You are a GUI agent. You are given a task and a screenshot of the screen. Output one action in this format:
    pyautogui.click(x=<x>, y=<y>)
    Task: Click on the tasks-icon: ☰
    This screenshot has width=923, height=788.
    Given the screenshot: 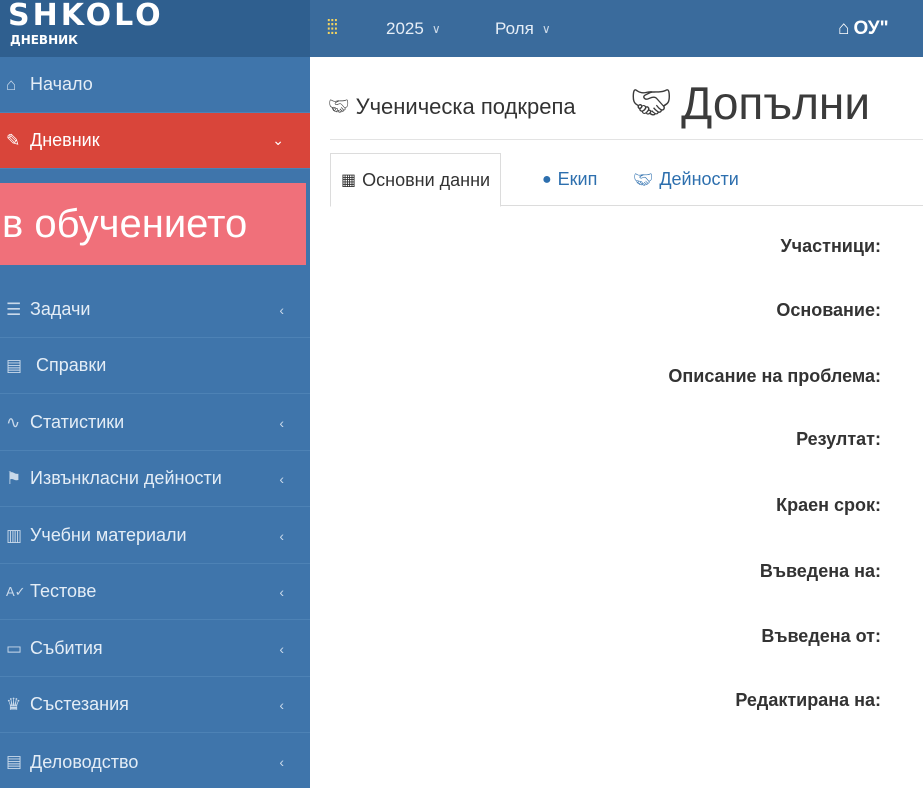 What is the action you would take?
    pyautogui.click(x=14, y=309)
    